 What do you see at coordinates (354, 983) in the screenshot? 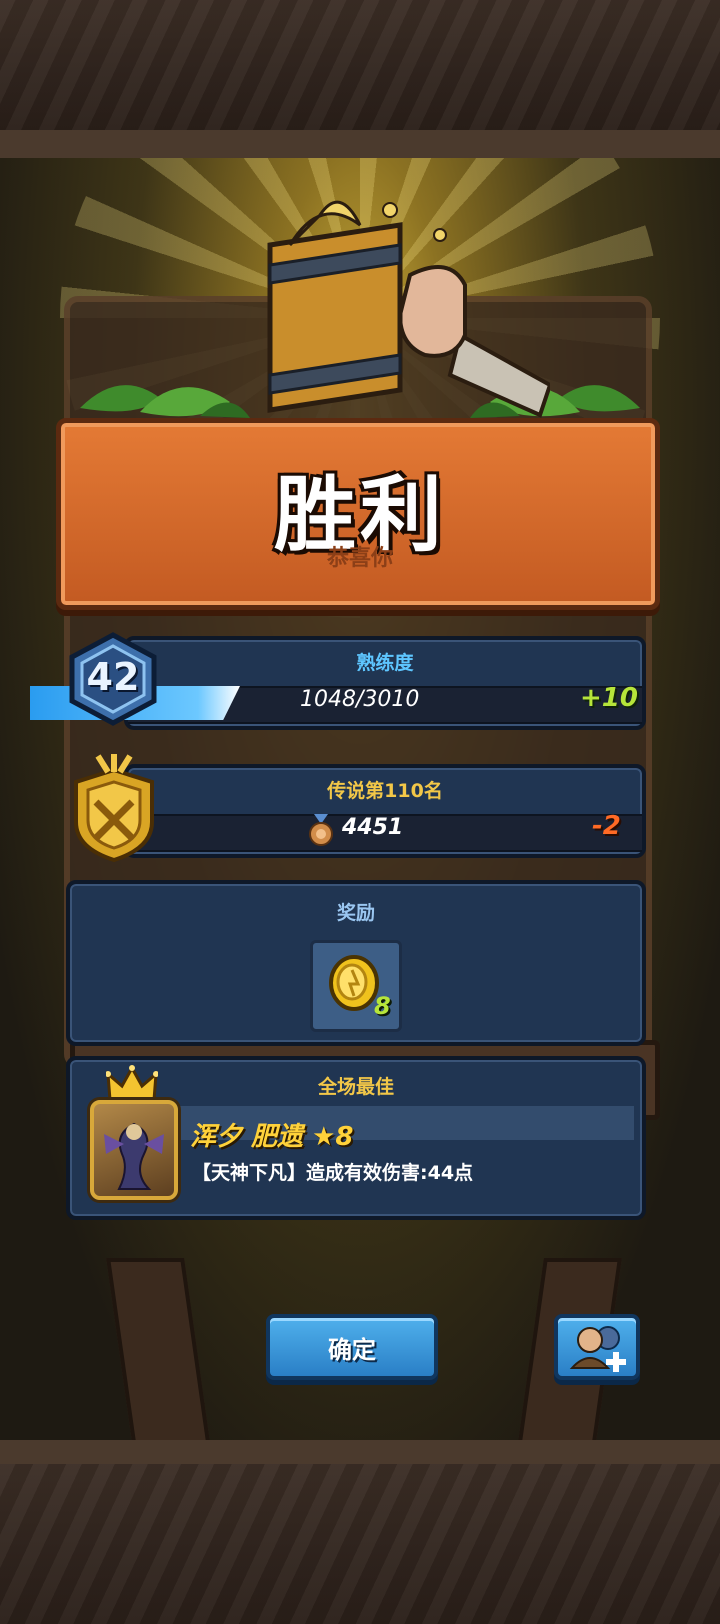
I see `gold-coin-icon` at bounding box center [354, 983].